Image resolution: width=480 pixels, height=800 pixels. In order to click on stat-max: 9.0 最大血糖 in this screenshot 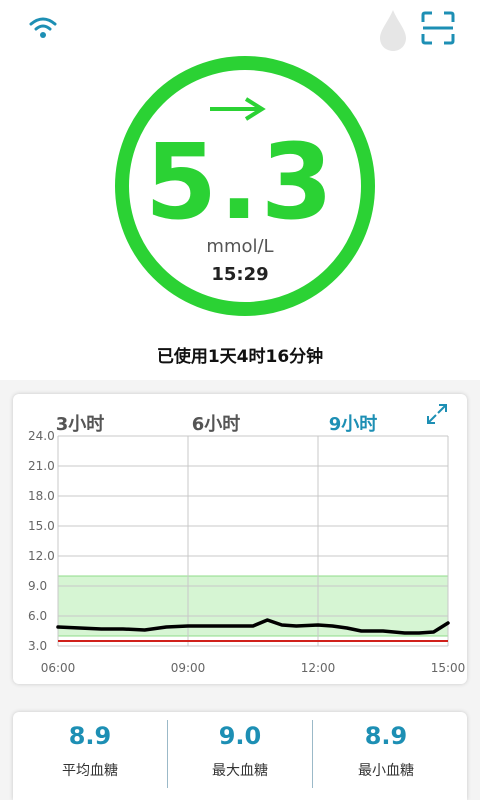, I will do `click(240, 756)`.